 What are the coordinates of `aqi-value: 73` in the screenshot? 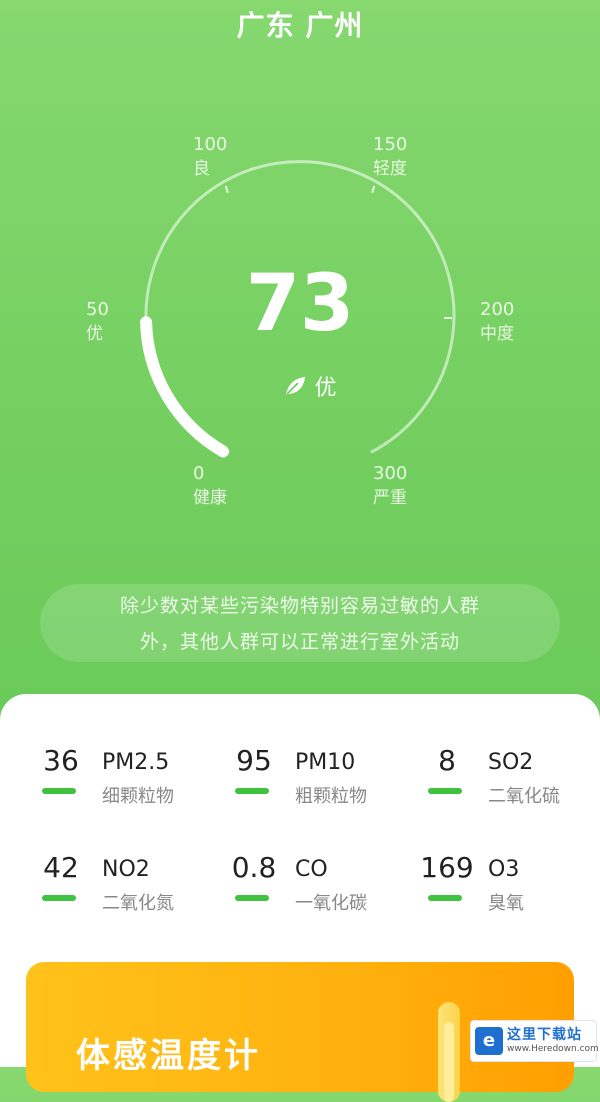 It's located at (300, 304).